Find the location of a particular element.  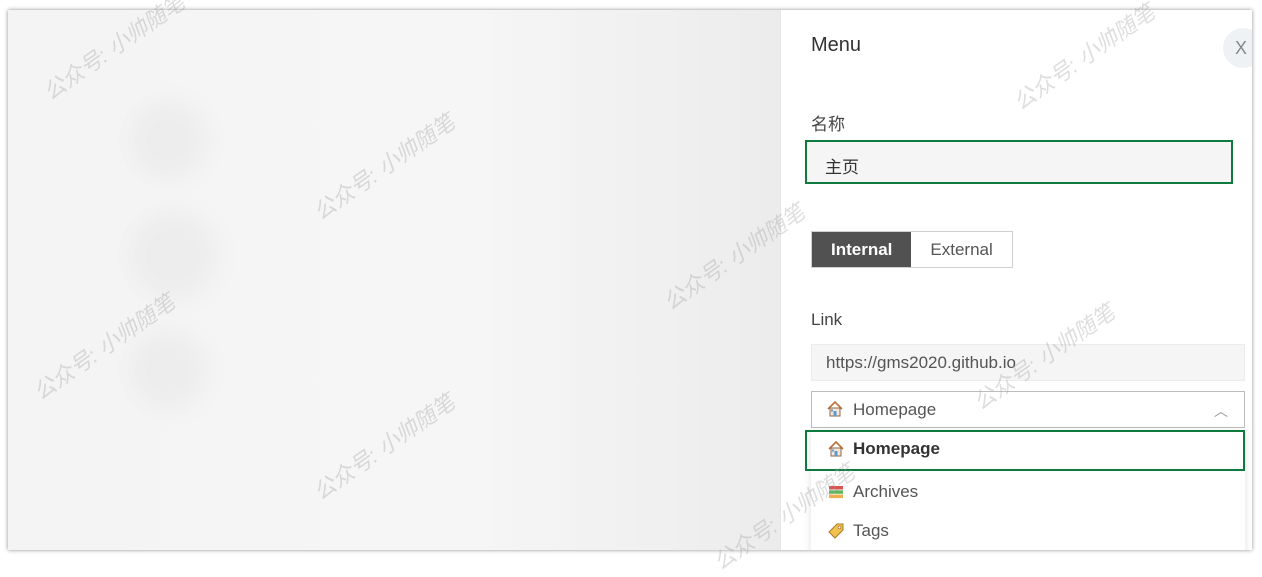

name-input: 主页 is located at coordinates (1019, 162).